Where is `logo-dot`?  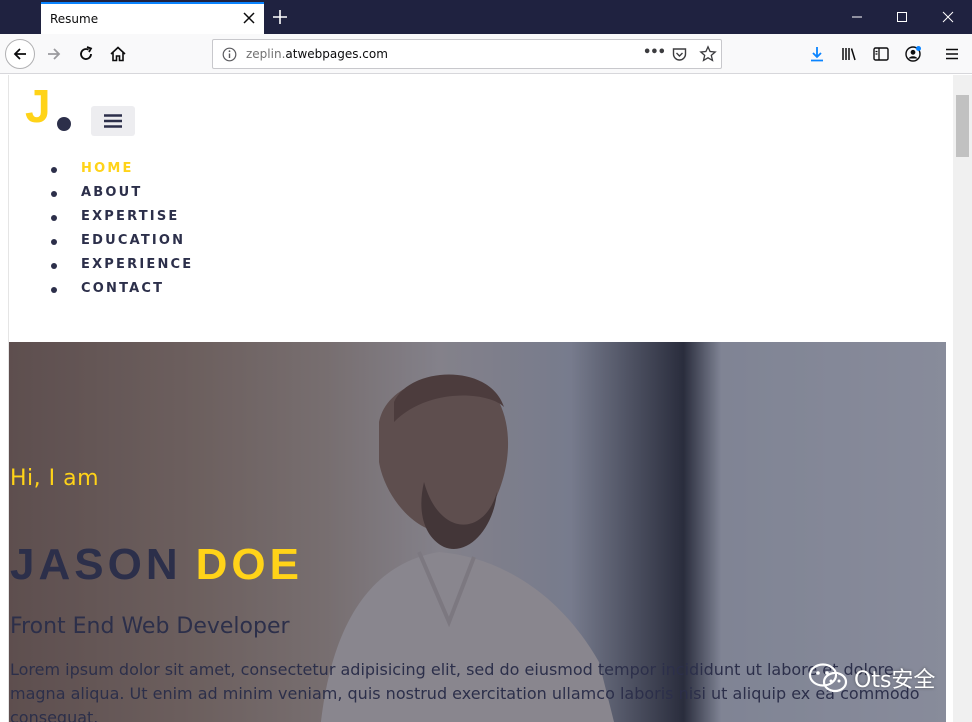 logo-dot is located at coordinates (64, 124).